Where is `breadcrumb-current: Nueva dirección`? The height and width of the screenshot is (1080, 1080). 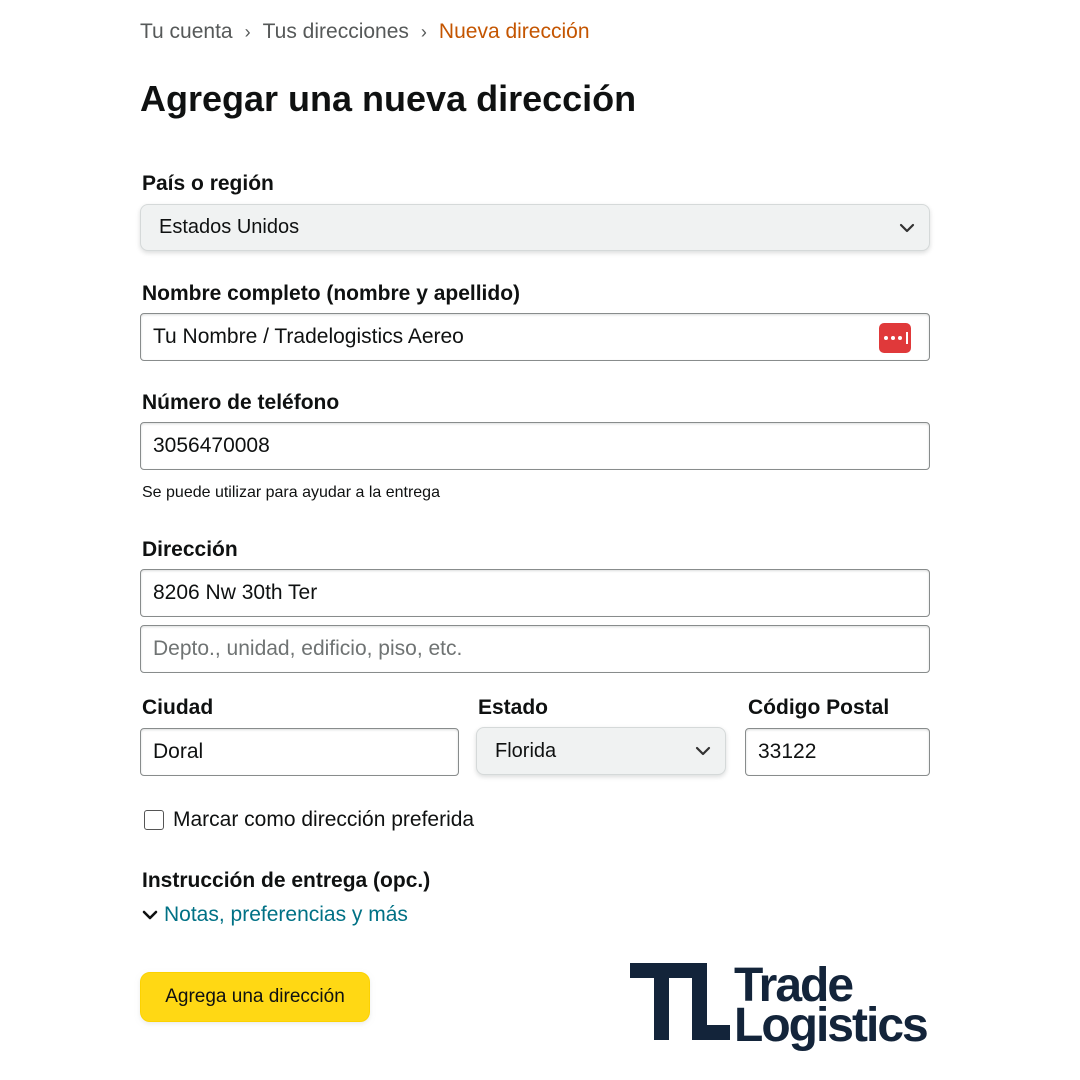 breadcrumb-current: Nueva dirección is located at coordinates (514, 31).